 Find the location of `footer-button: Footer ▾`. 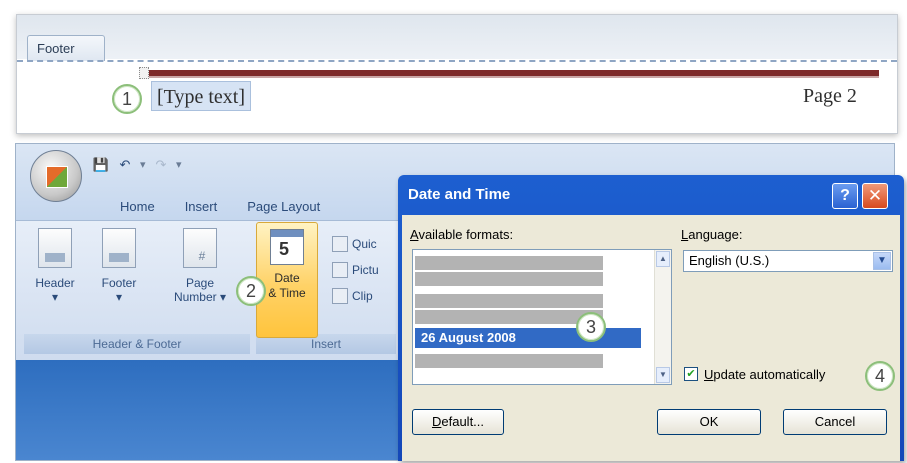

footer-button: Footer ▾ is located at coordinates (119, 280).